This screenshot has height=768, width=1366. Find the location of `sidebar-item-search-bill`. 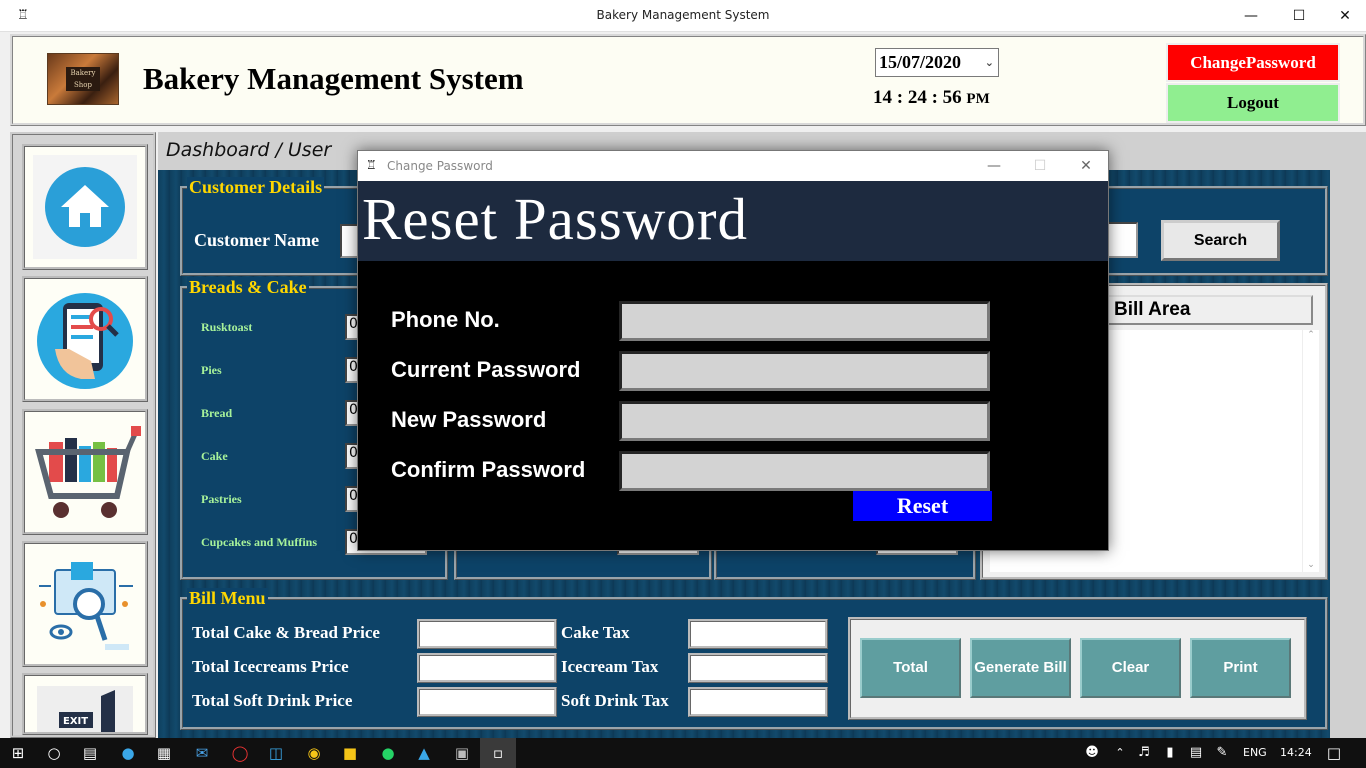

sidebar-item-search-bill is located at coordinates (85, 339).